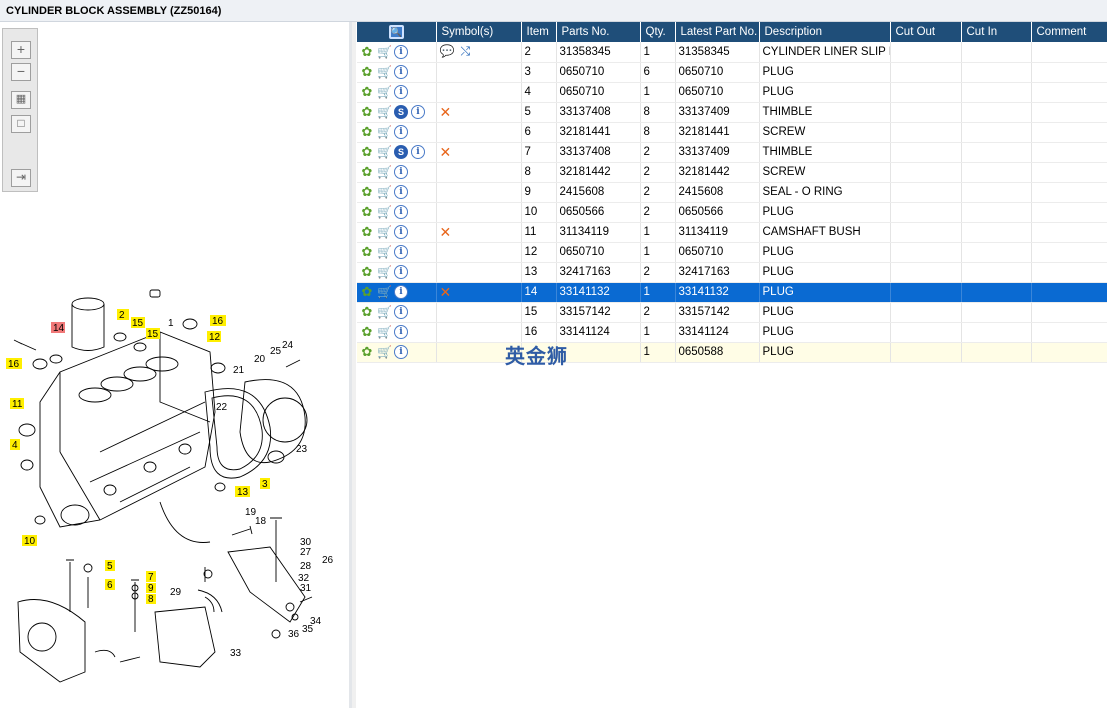  Describe the element at coordinates (21, 72) in the screenshot. I see `zoom-out-button: −` at that location.